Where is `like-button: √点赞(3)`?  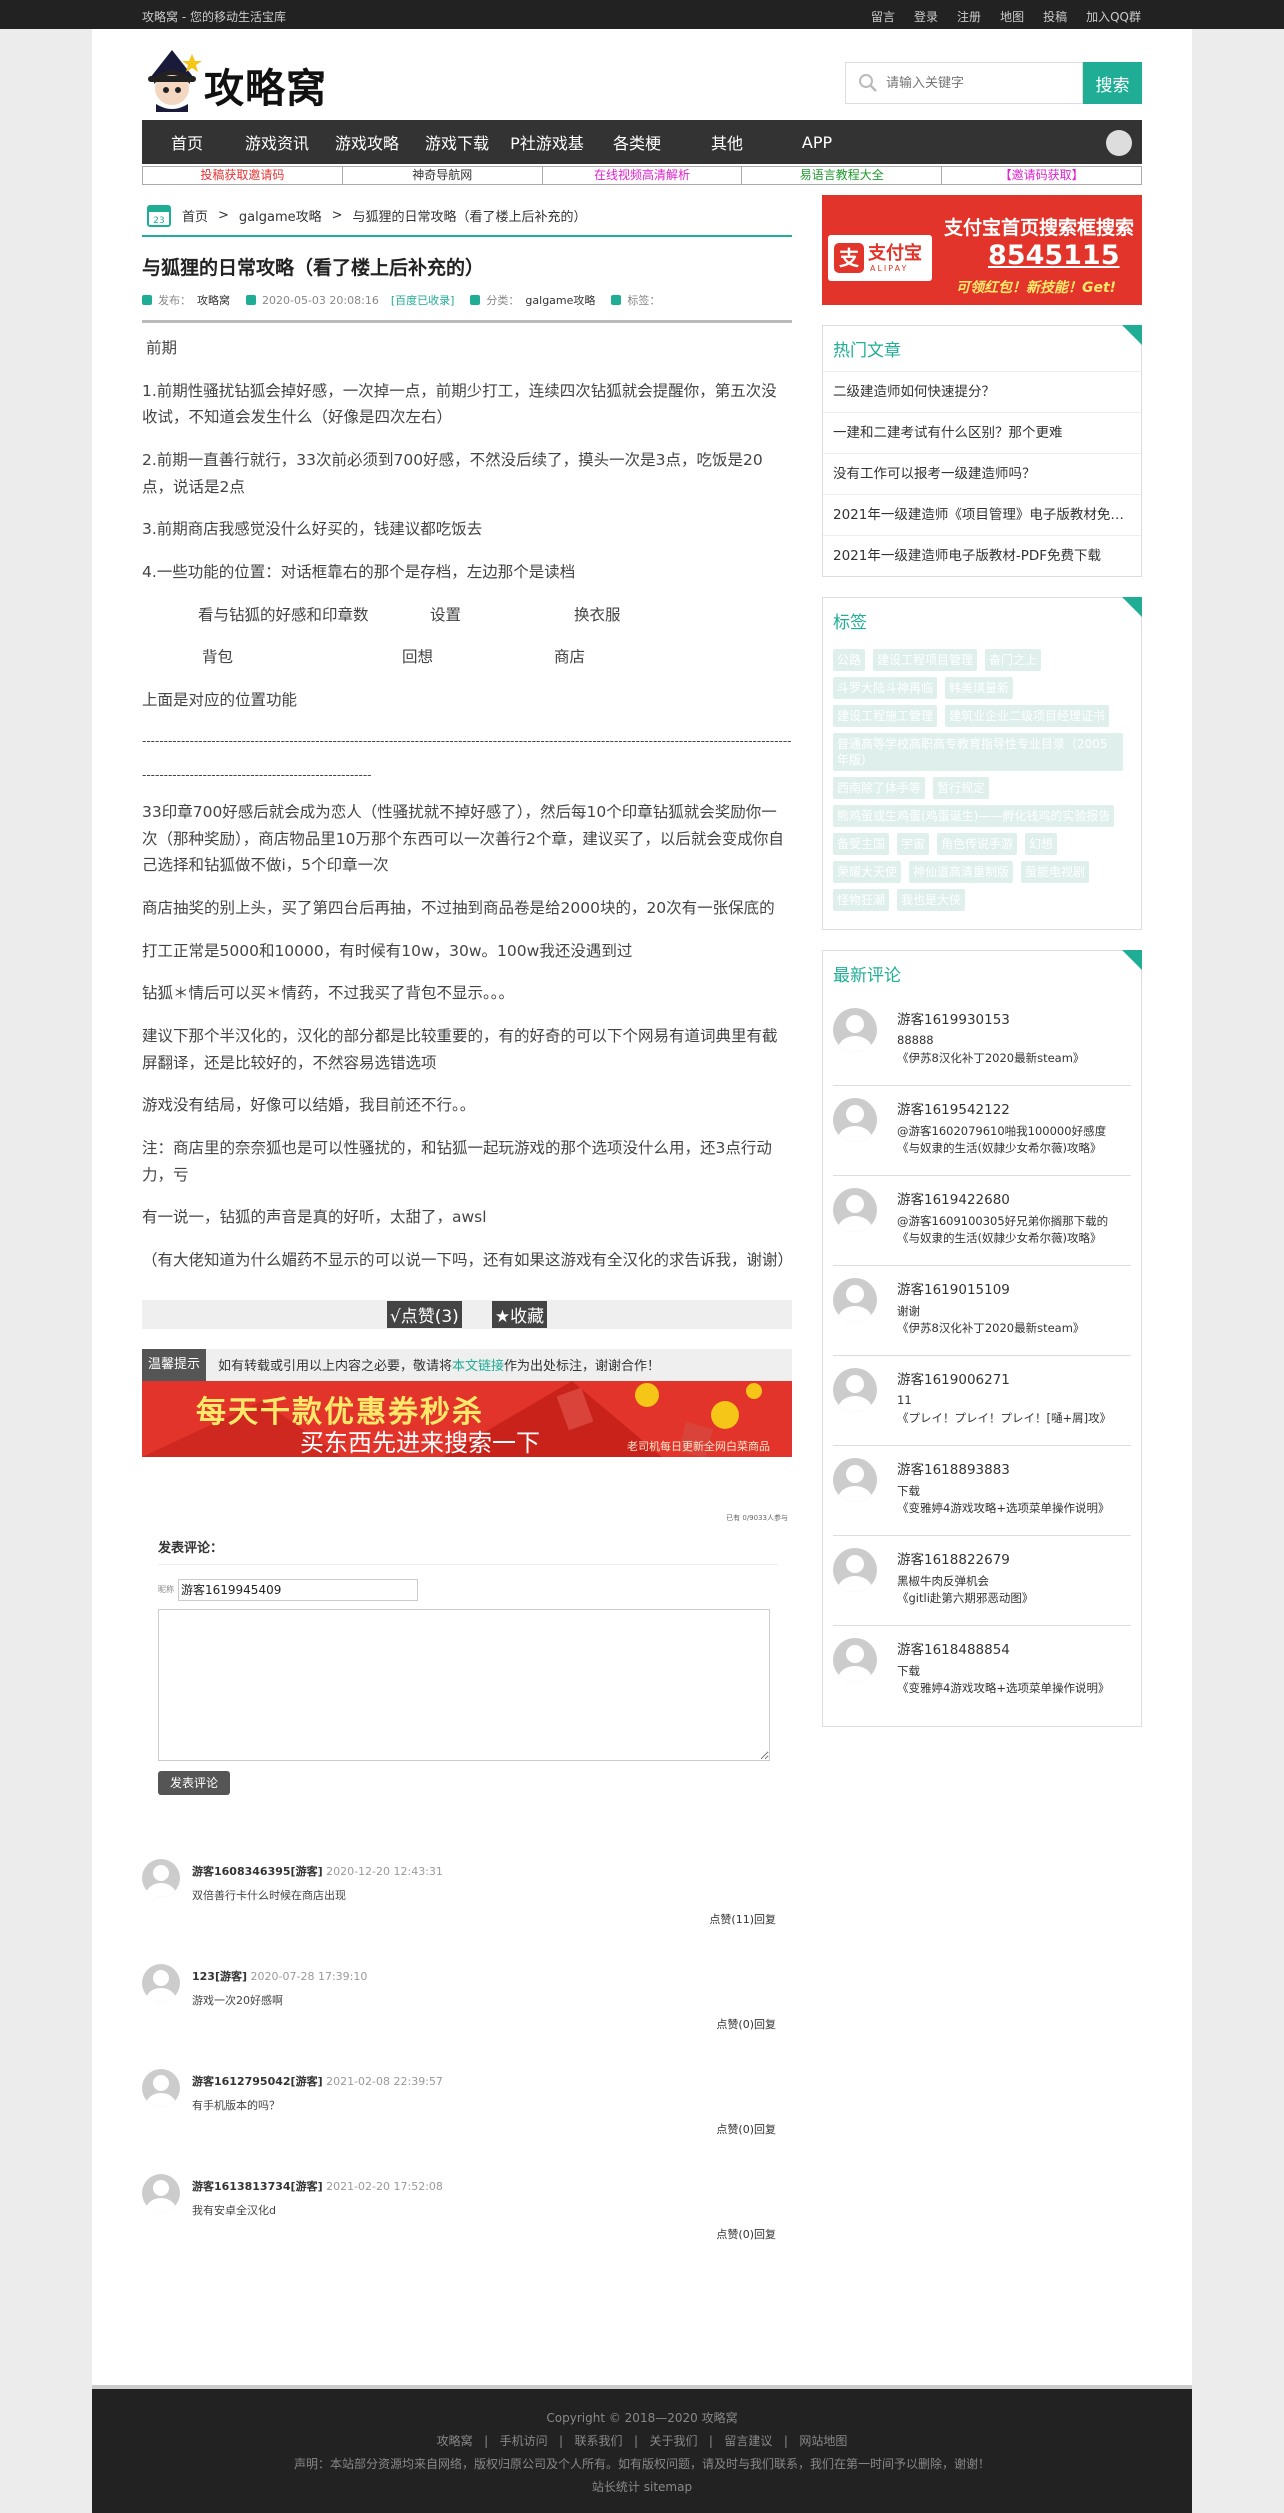 like-button: √点赞(3) is located at coordinates (424, 1314).